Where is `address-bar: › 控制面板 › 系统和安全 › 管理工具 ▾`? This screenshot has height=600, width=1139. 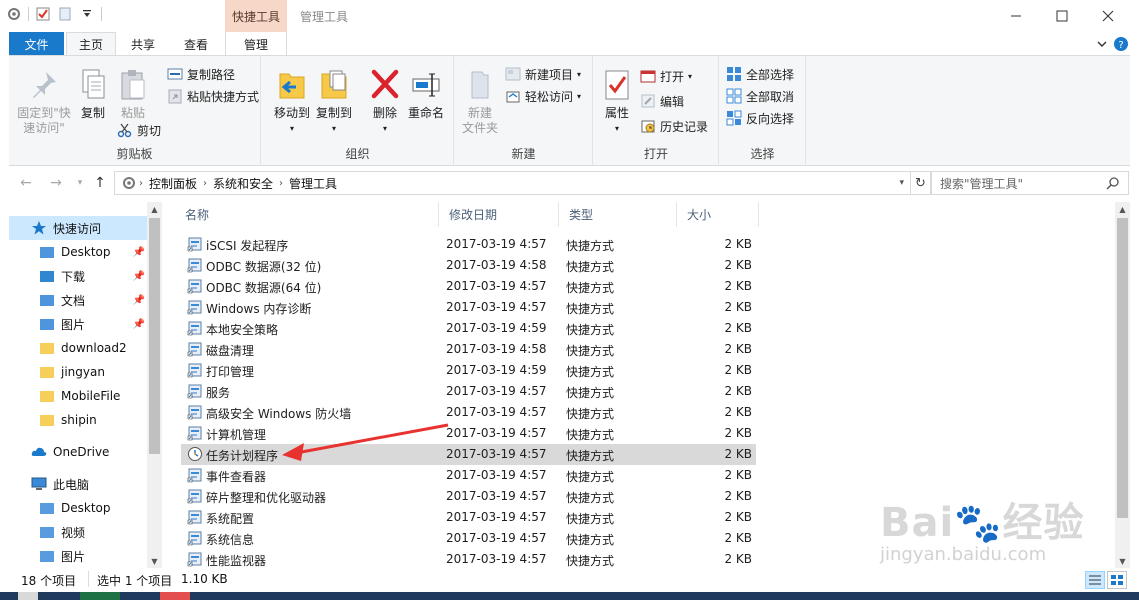 address-bar: › 控制面板 › 系统和安全 › 管理工具 ▾ is located at coordinates (512, 183).